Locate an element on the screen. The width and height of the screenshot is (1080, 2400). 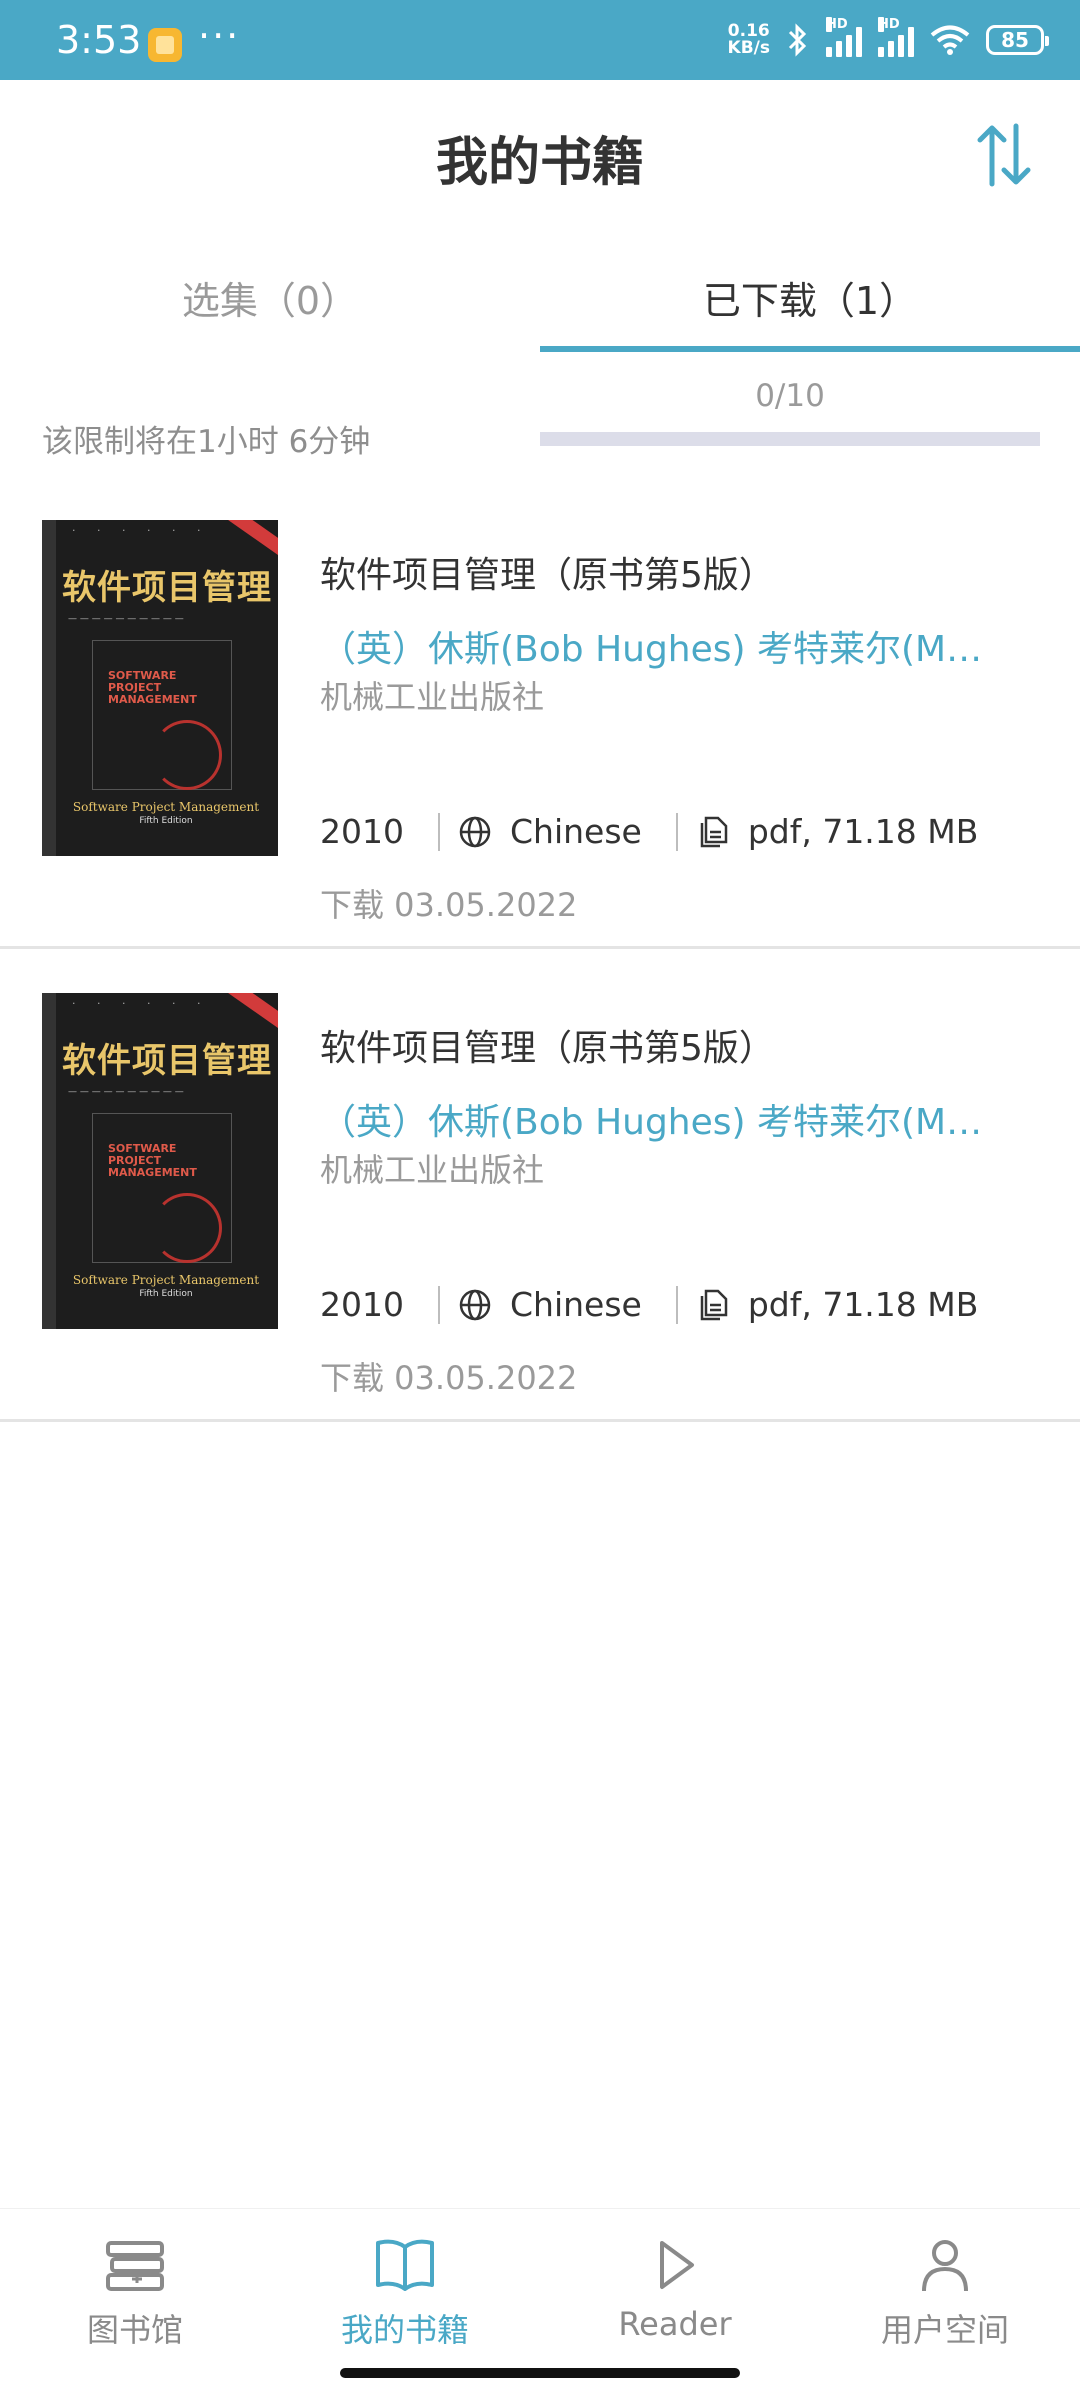
nav-my-books: 我的书籍 is located at coordinates (405, 2293).